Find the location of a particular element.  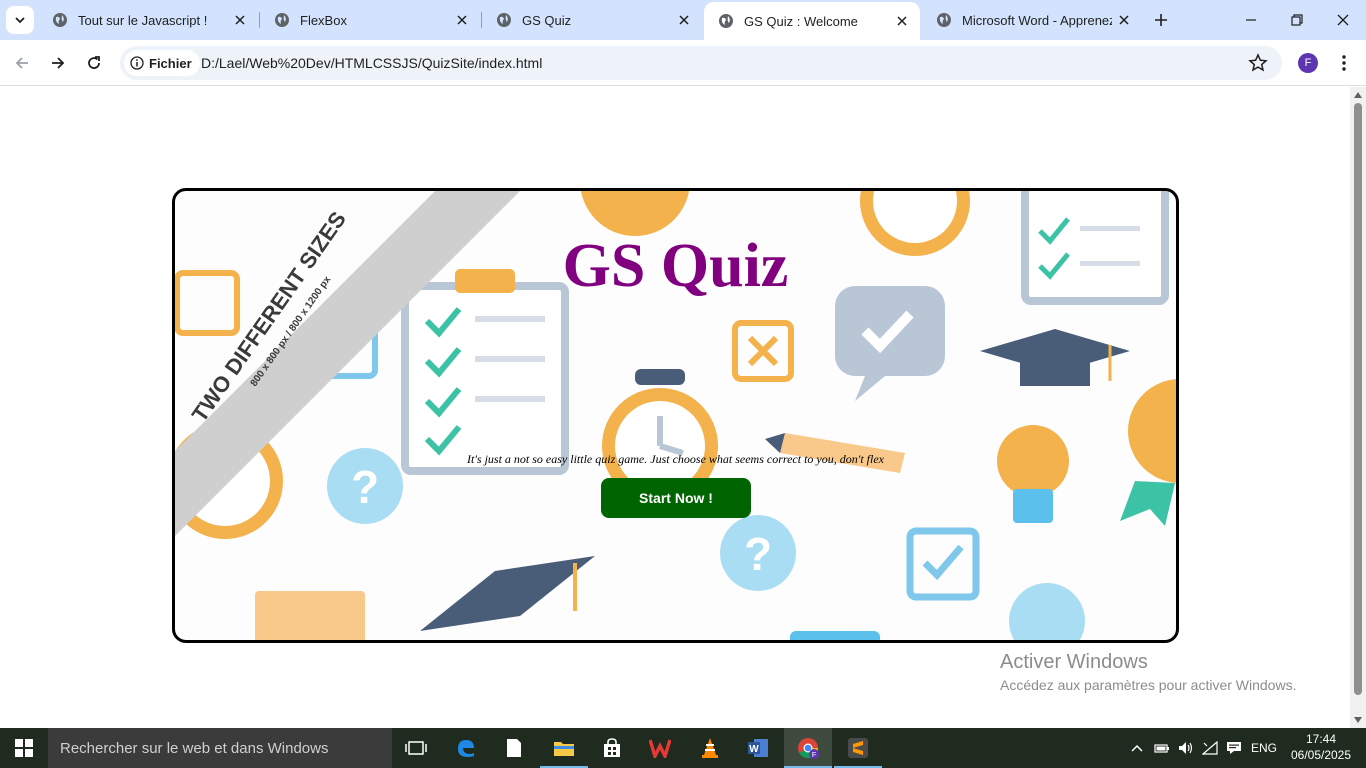

edge-icon is located at coordinates (466, 748).